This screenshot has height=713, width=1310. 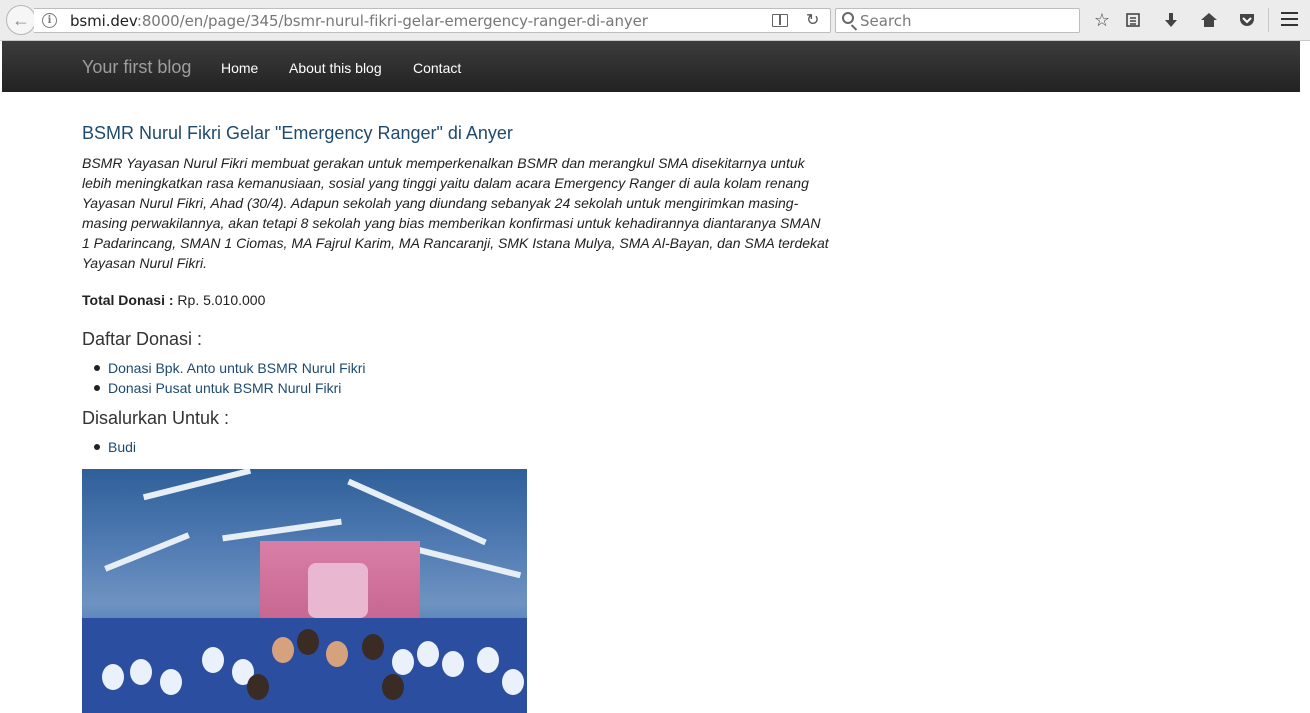 What do you see at coordinates (1289, 21) in the screenshot?
I see `hamburger-menu-icon` at bounding box center [1289, 21].